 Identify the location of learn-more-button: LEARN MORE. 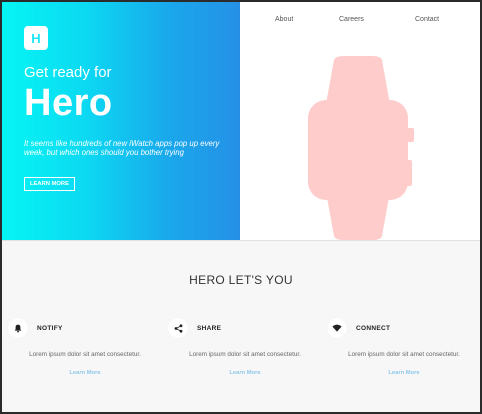
(49, 184).